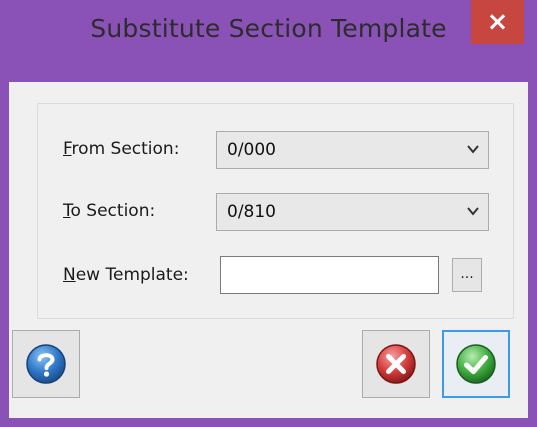 This screenshot has height=427, width=537. What do you see at coordinates (329, 275) in the screenshot?
I see `new-template-input` at bounding box center [329, 275].